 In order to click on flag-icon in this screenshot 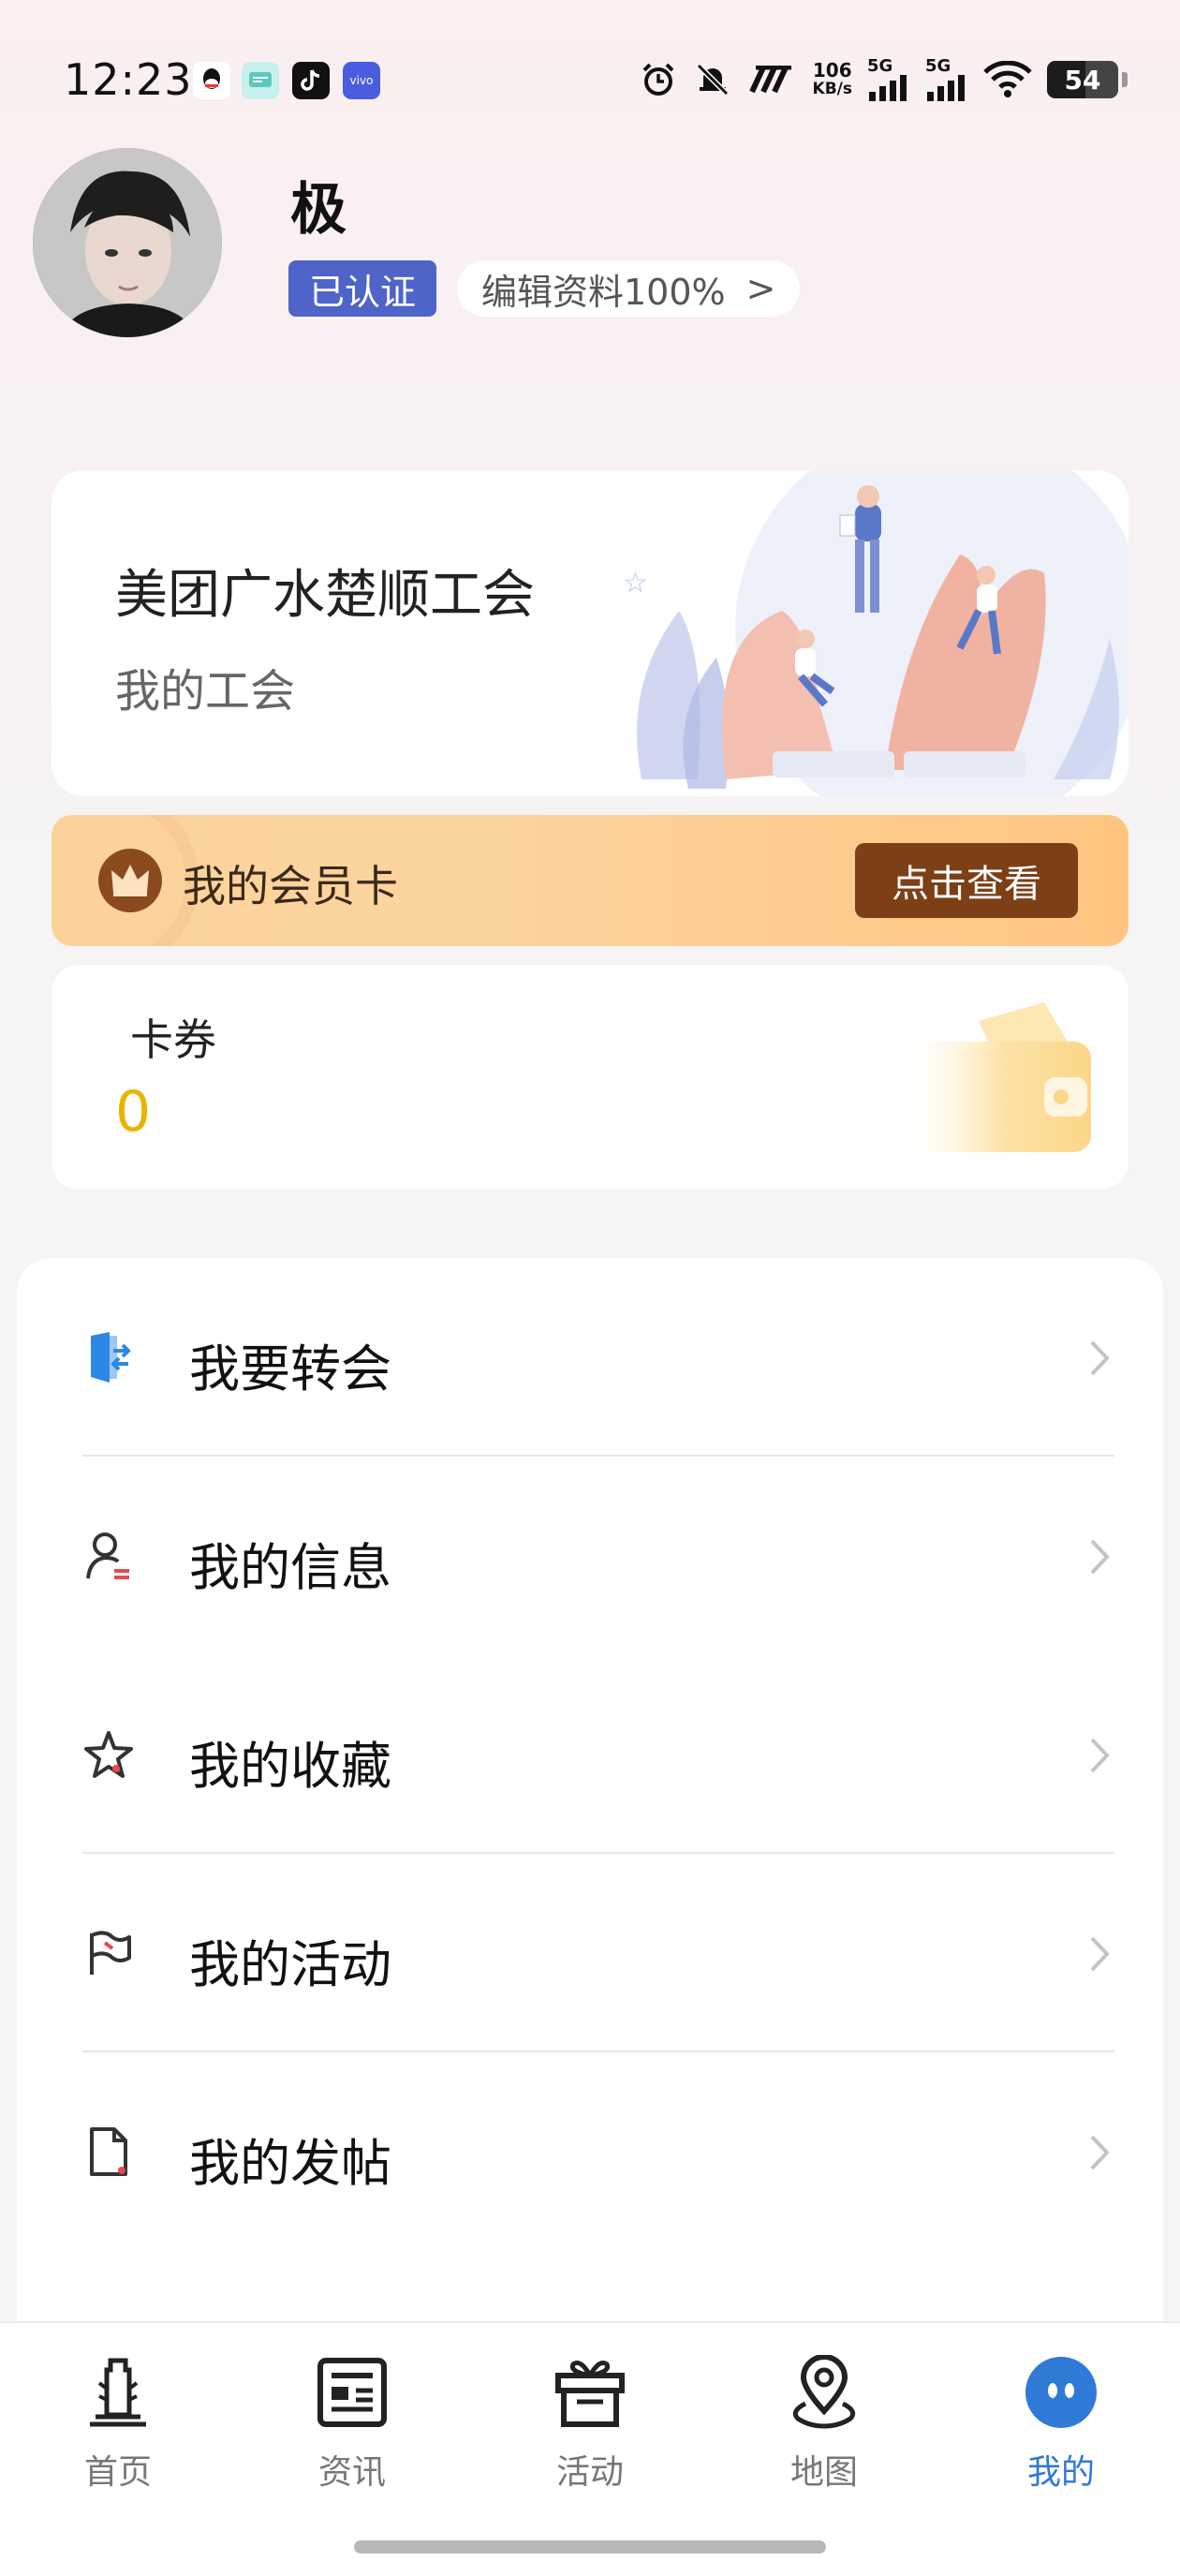, I will do `click(109, 1953)`.